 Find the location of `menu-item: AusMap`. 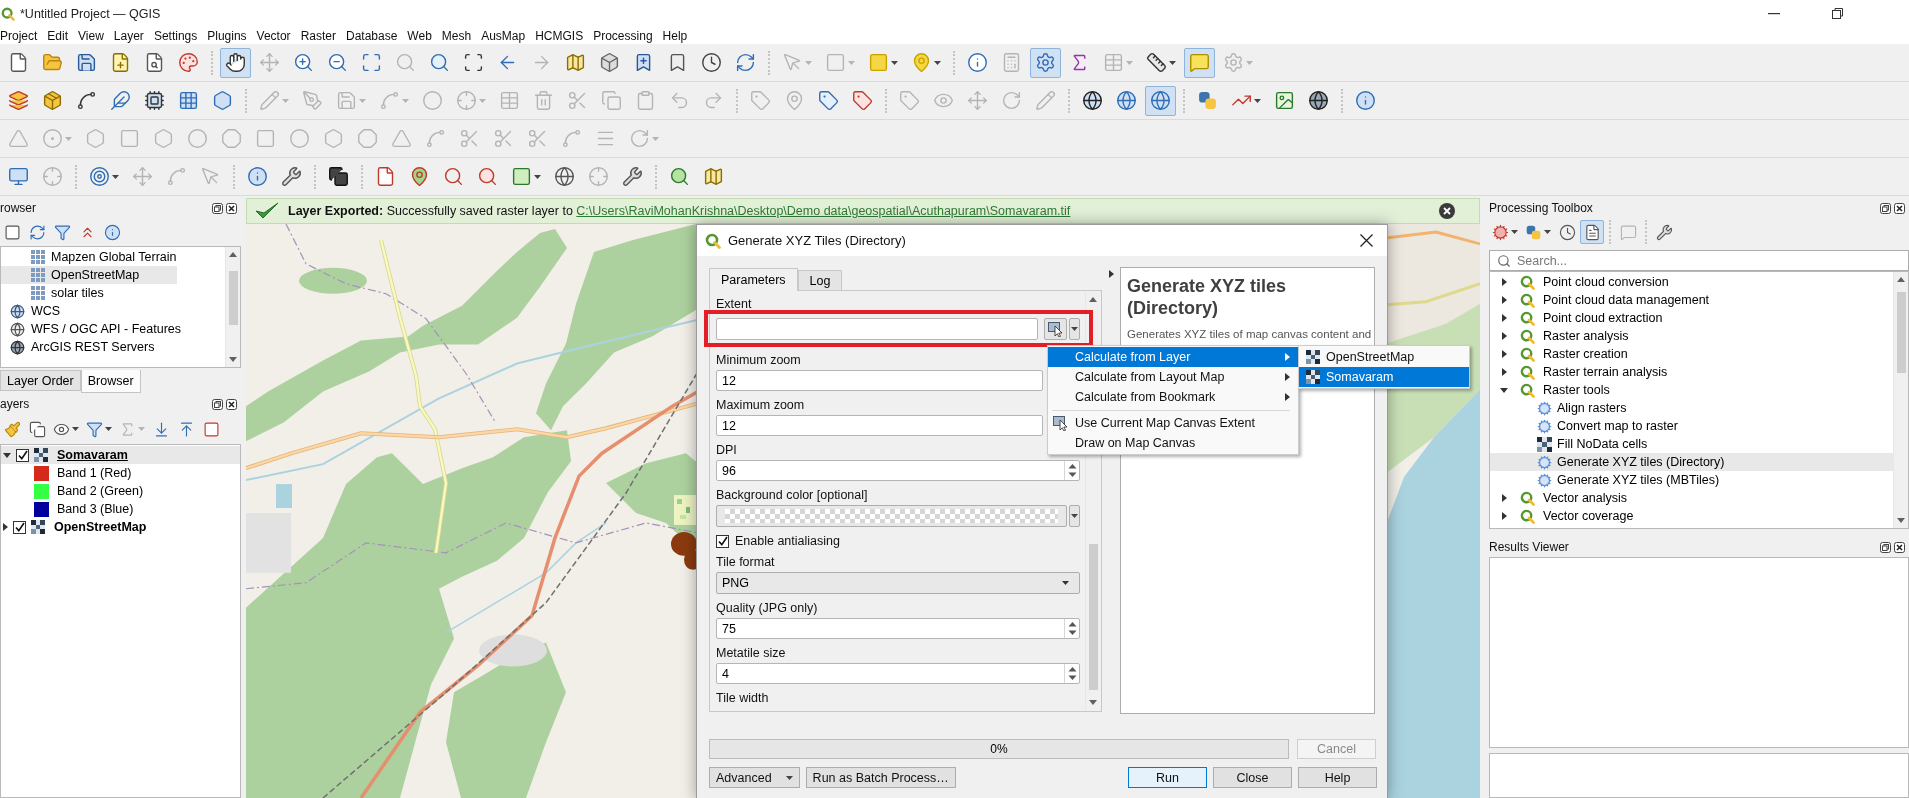

menu-item: AusMap is located at coordinates (503, 35).